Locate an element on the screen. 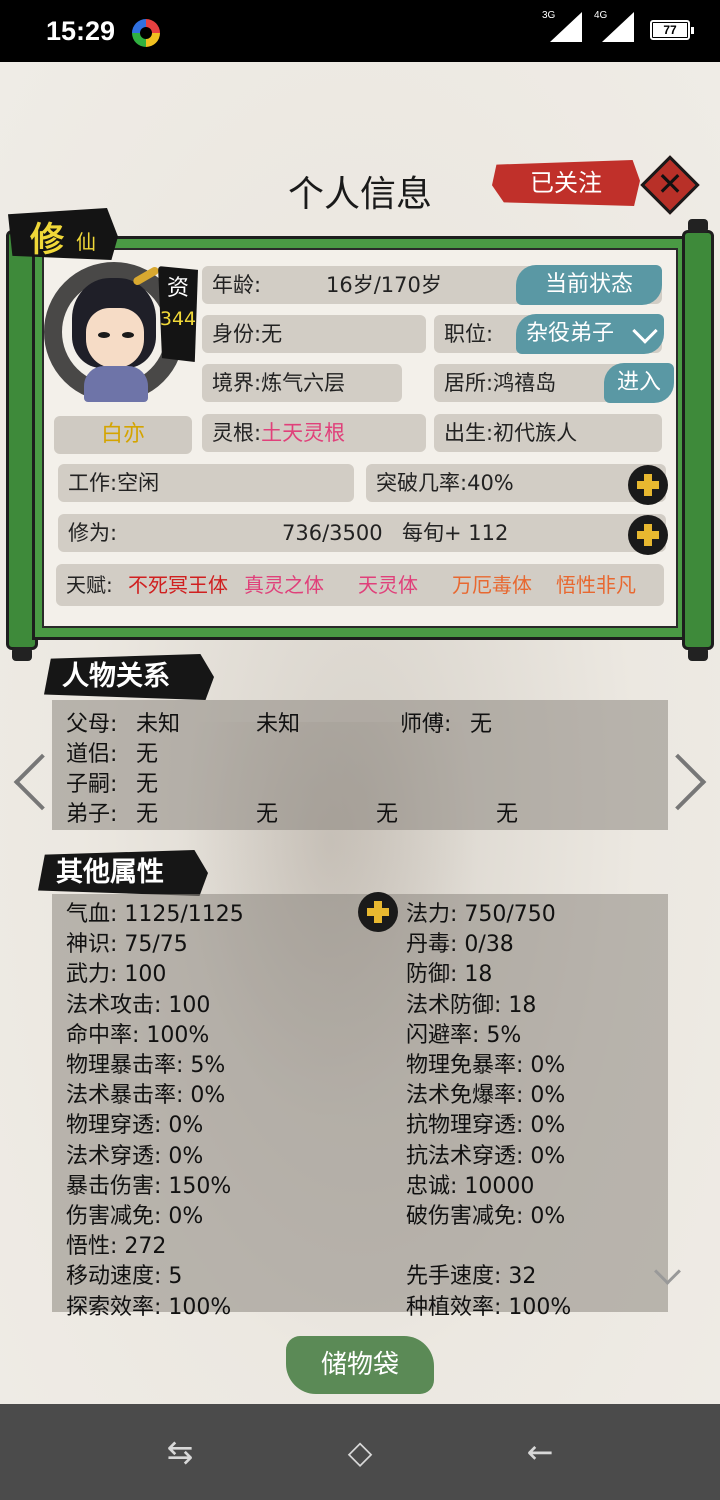 The height and width of the screenshot is (1500, 720). follow-button: 已关注 is located at coordinates (566, 183).